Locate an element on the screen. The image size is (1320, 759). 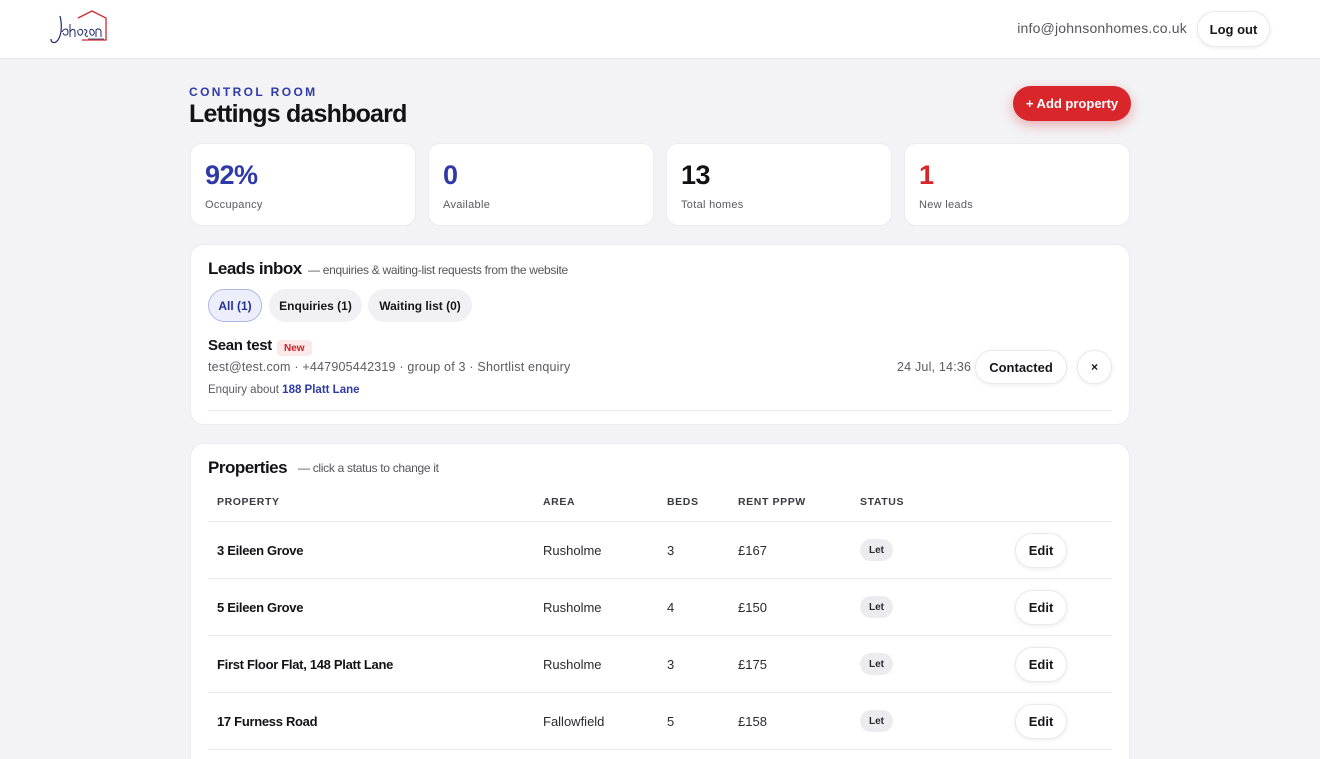
property-name: 17 Furness Road is located at coordinates (267, 721).